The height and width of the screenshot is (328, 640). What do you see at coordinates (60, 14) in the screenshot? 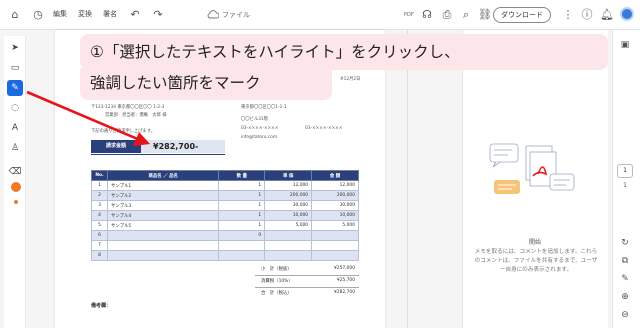
I see `menu-edit: 編集` at bounding box center [60, 14].